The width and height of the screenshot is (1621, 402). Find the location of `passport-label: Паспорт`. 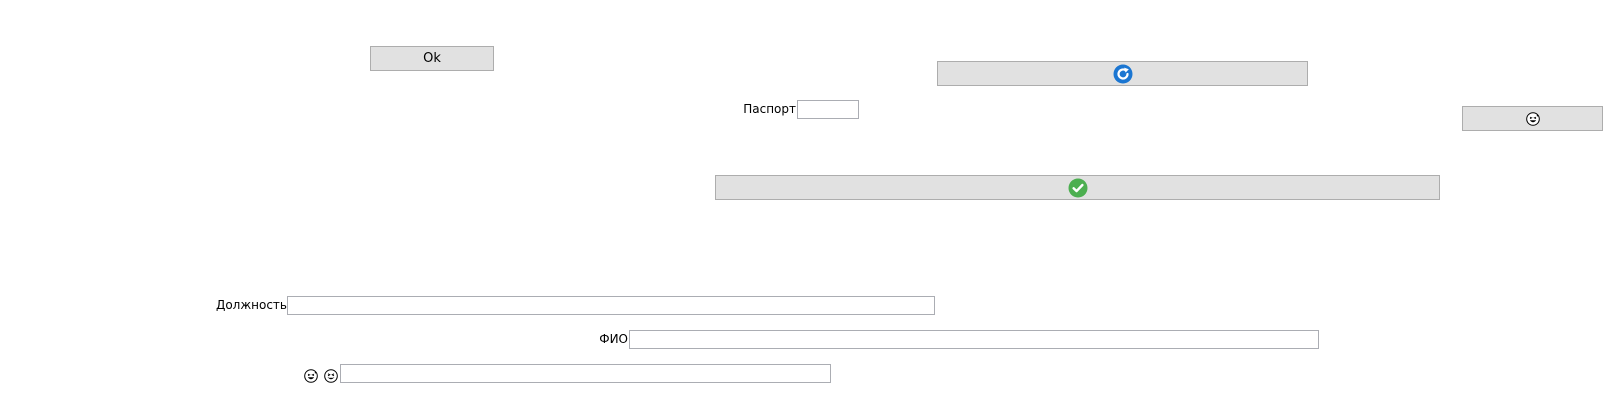

passport-label: Паспорт is located at coordinates (769, 109).